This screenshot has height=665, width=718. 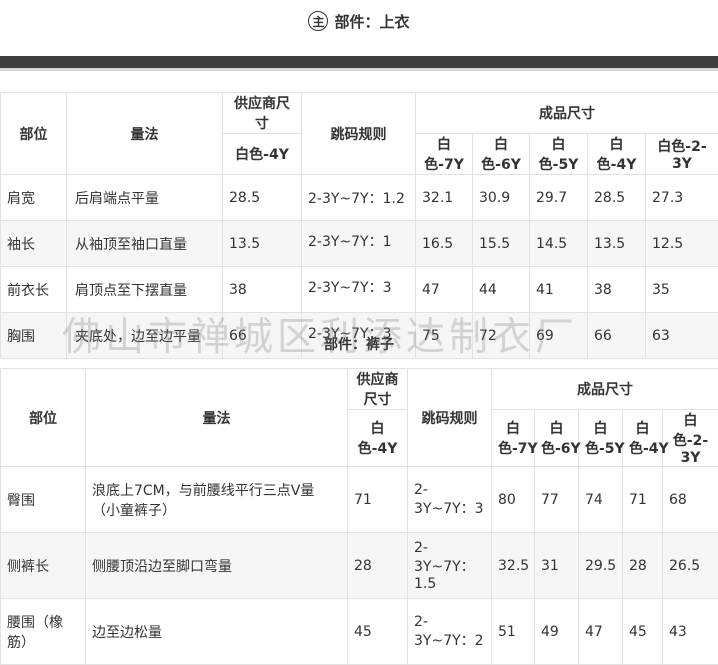 I want to click on cell-value: 16.5, so click(x=444, y=244).